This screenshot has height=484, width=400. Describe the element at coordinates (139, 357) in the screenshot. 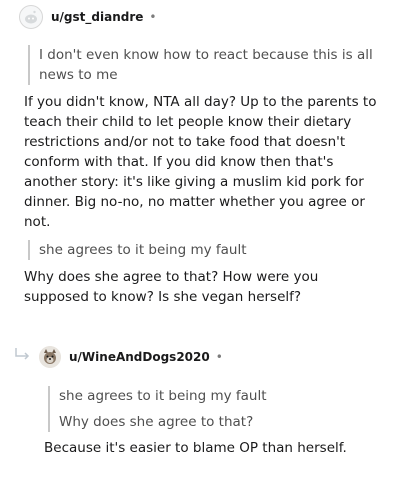

I see `author-username: u/WineAndDogs2020` at that location.